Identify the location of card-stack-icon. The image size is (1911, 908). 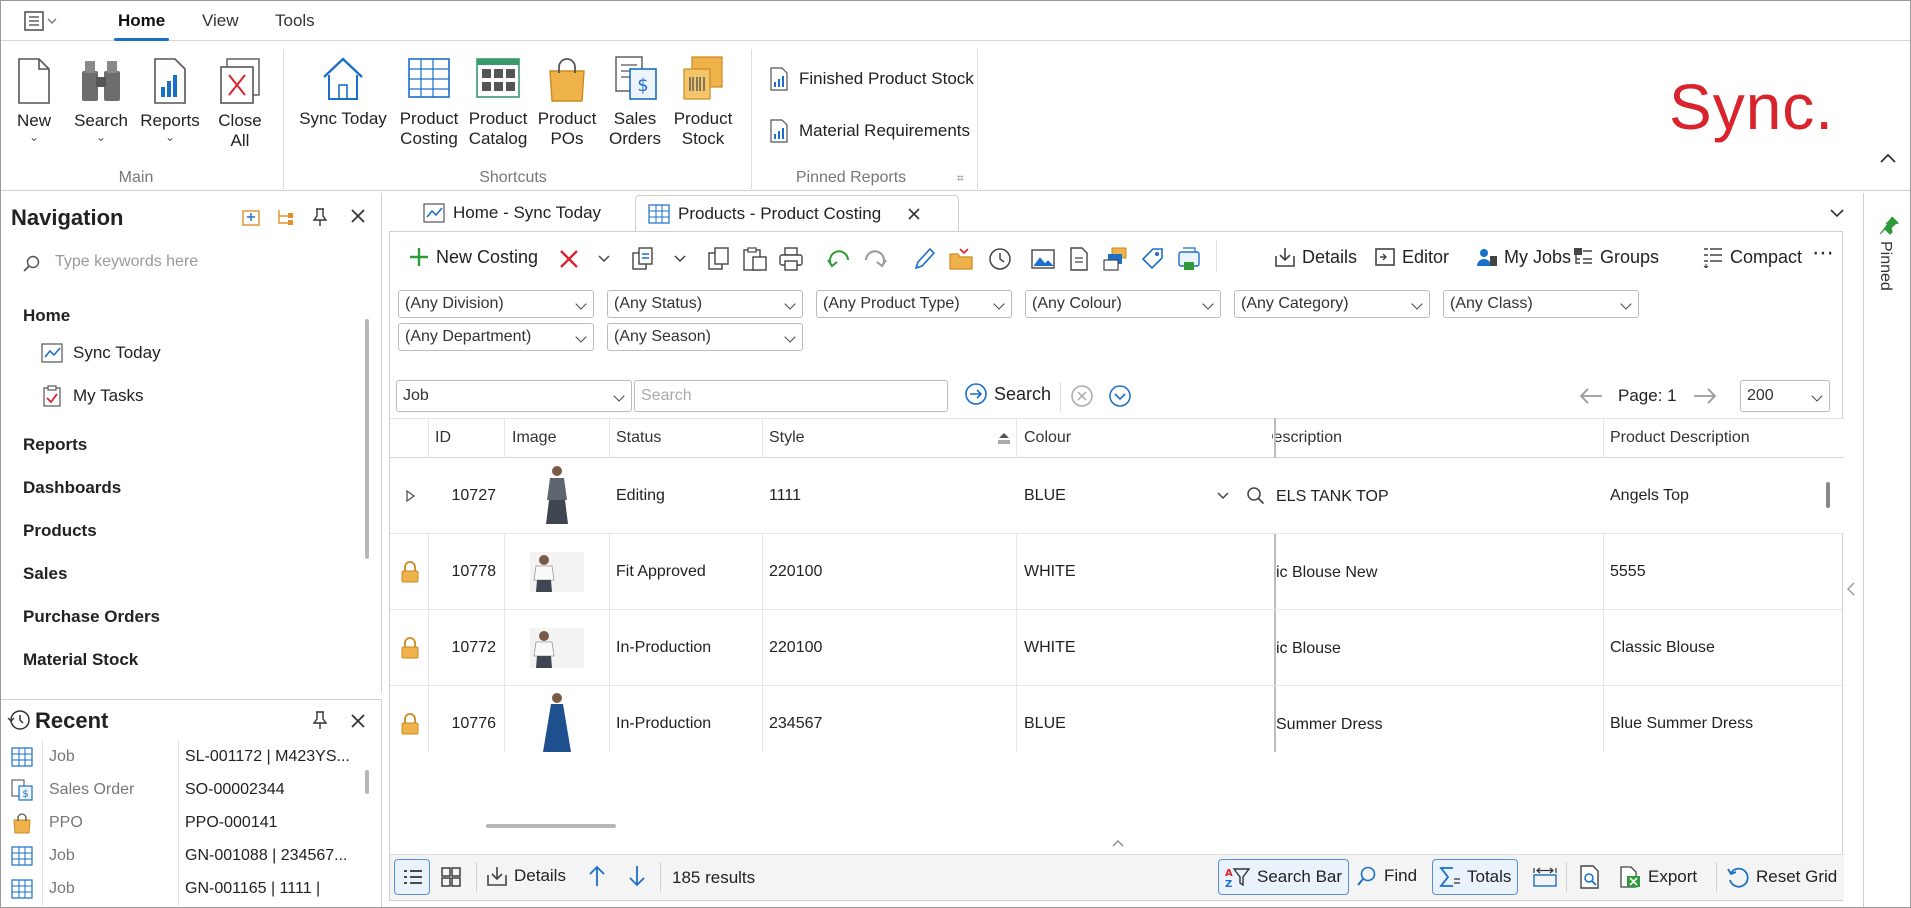
(1115, 259).